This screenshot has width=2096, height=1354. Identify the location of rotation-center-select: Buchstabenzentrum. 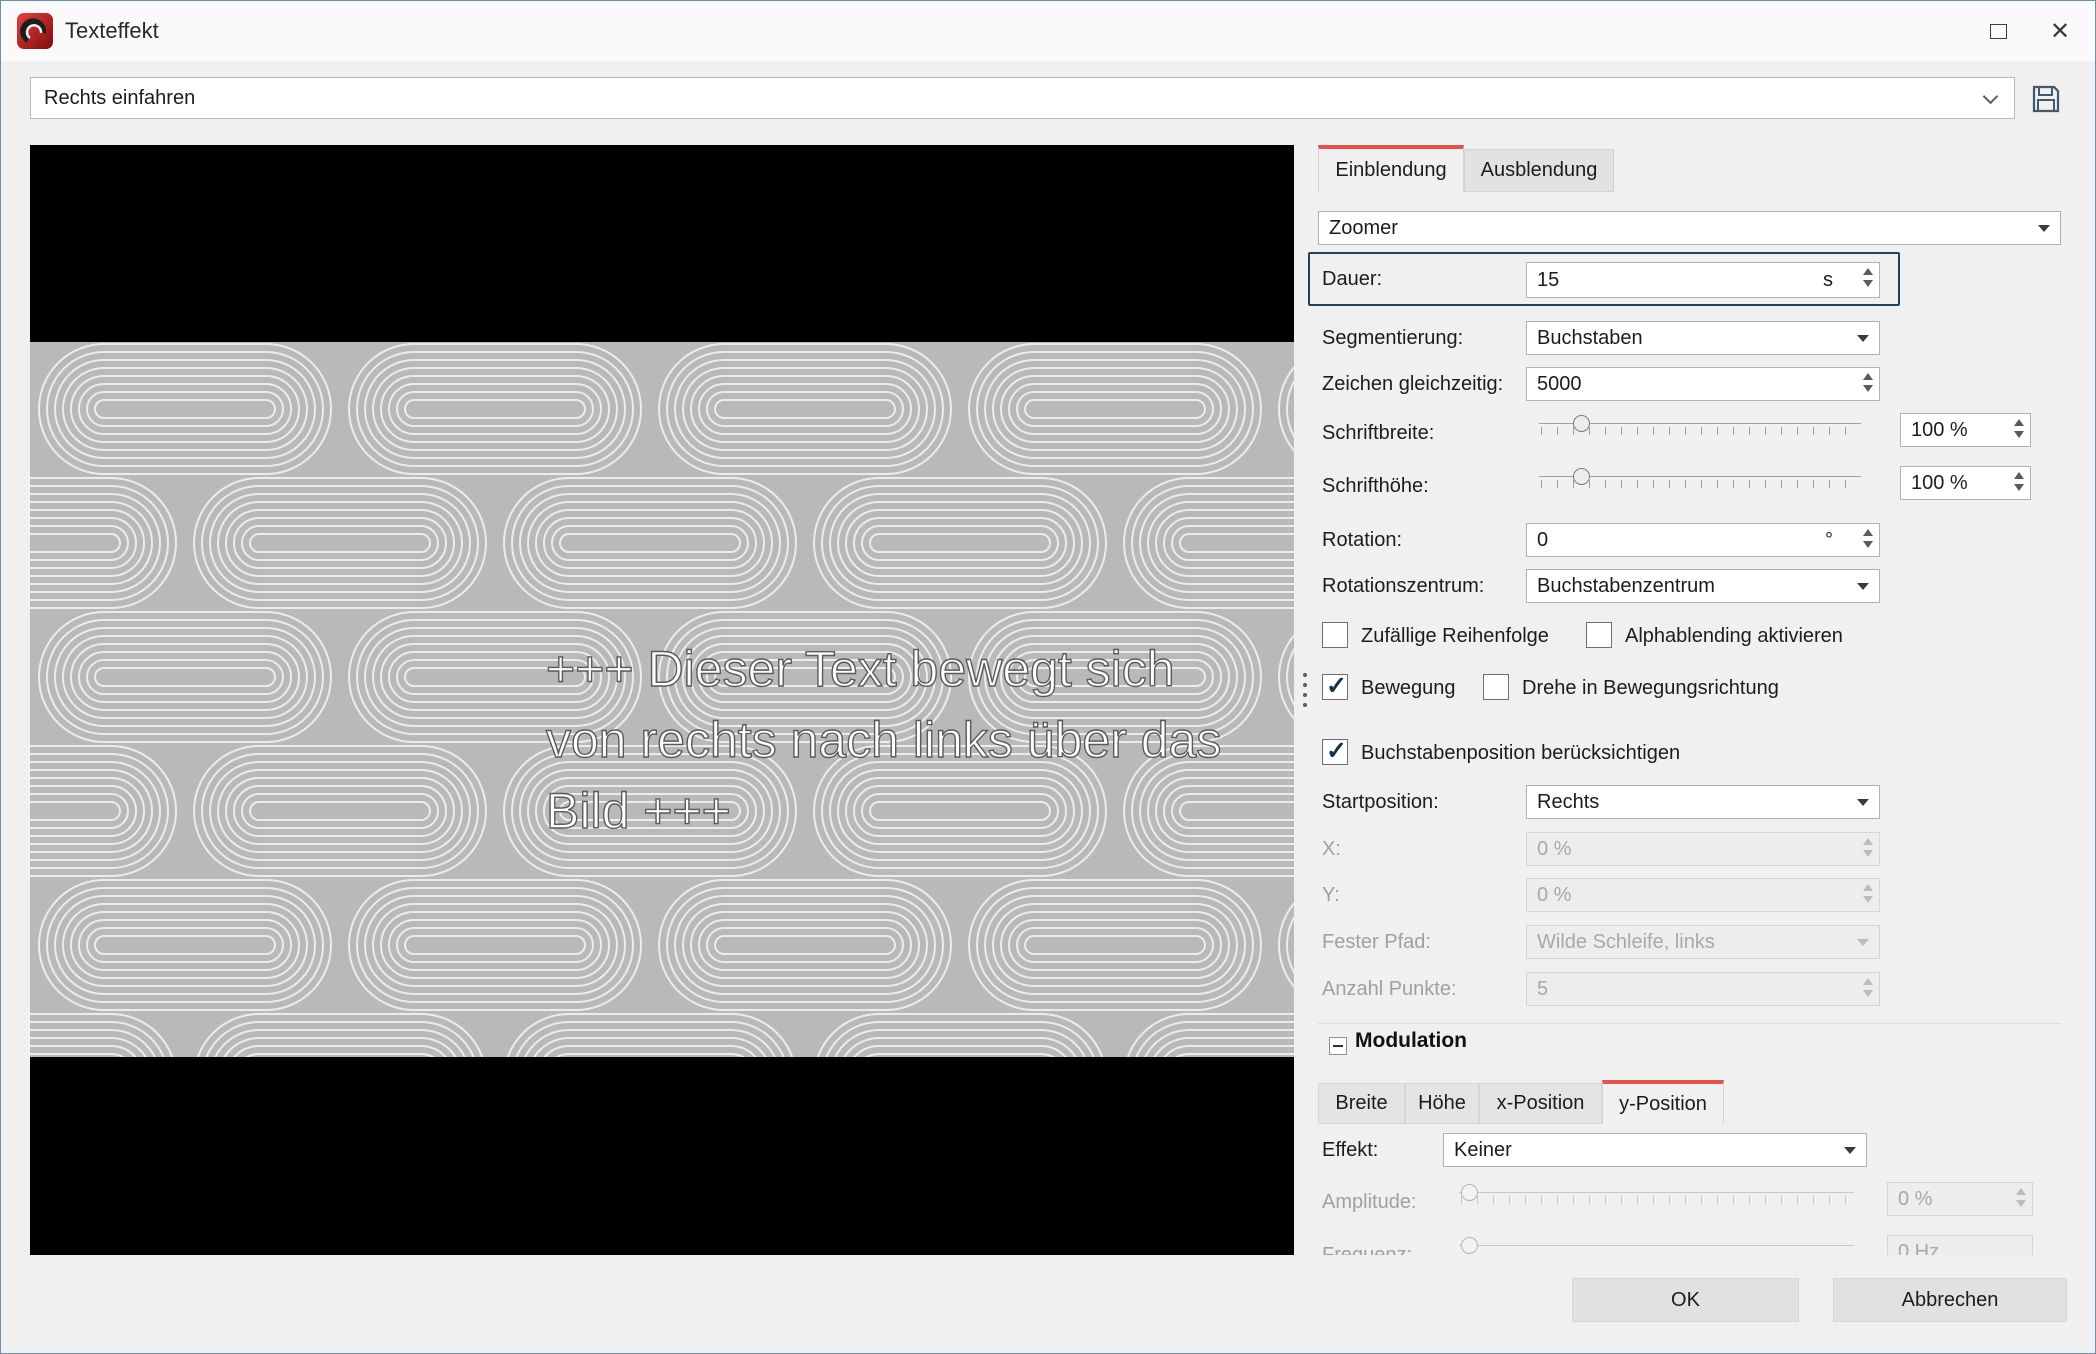
(1703, 586).